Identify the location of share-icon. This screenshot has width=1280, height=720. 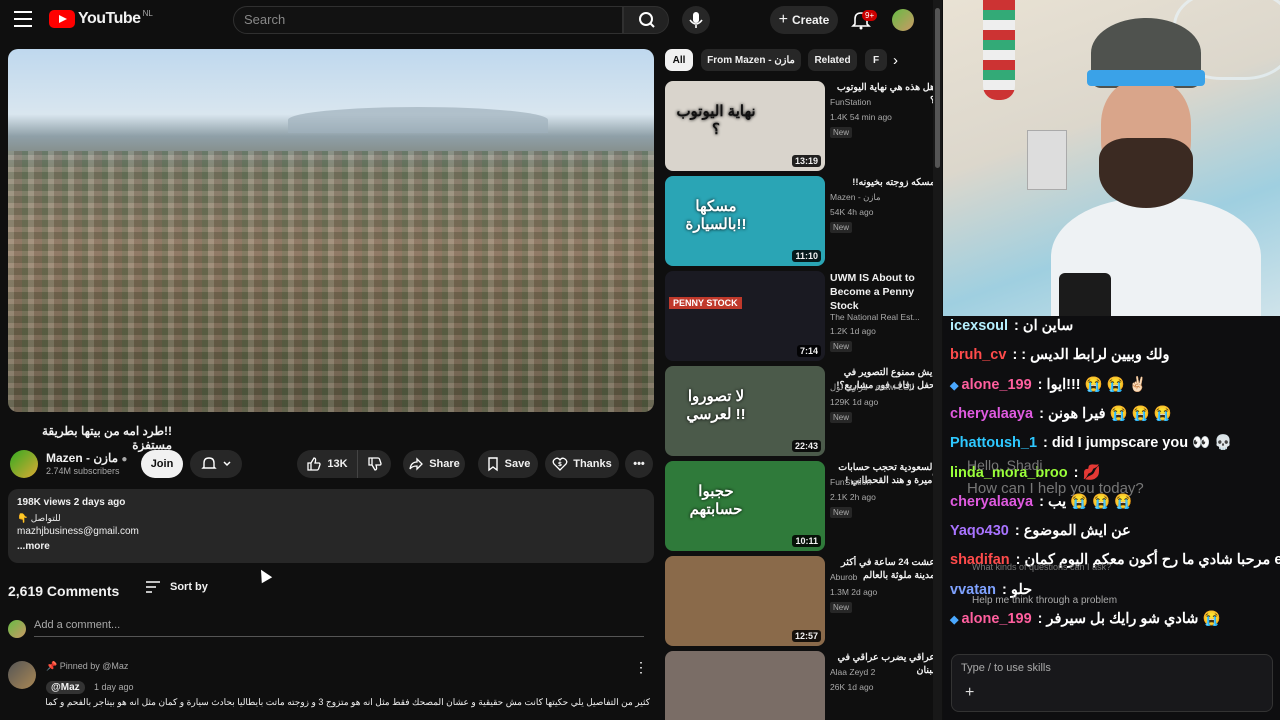
(416, 464).